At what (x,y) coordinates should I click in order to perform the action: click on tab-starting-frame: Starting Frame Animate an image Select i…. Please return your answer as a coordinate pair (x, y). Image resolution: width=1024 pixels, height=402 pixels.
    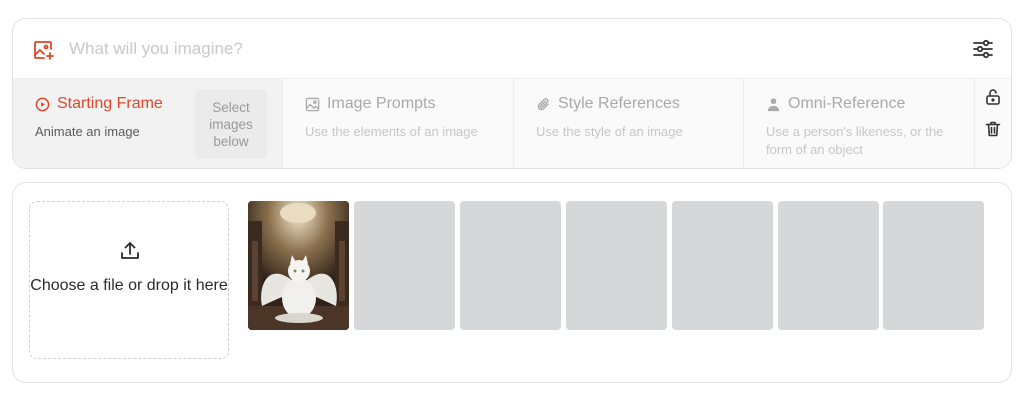
    Looking at the image, I should click on (148, 123).